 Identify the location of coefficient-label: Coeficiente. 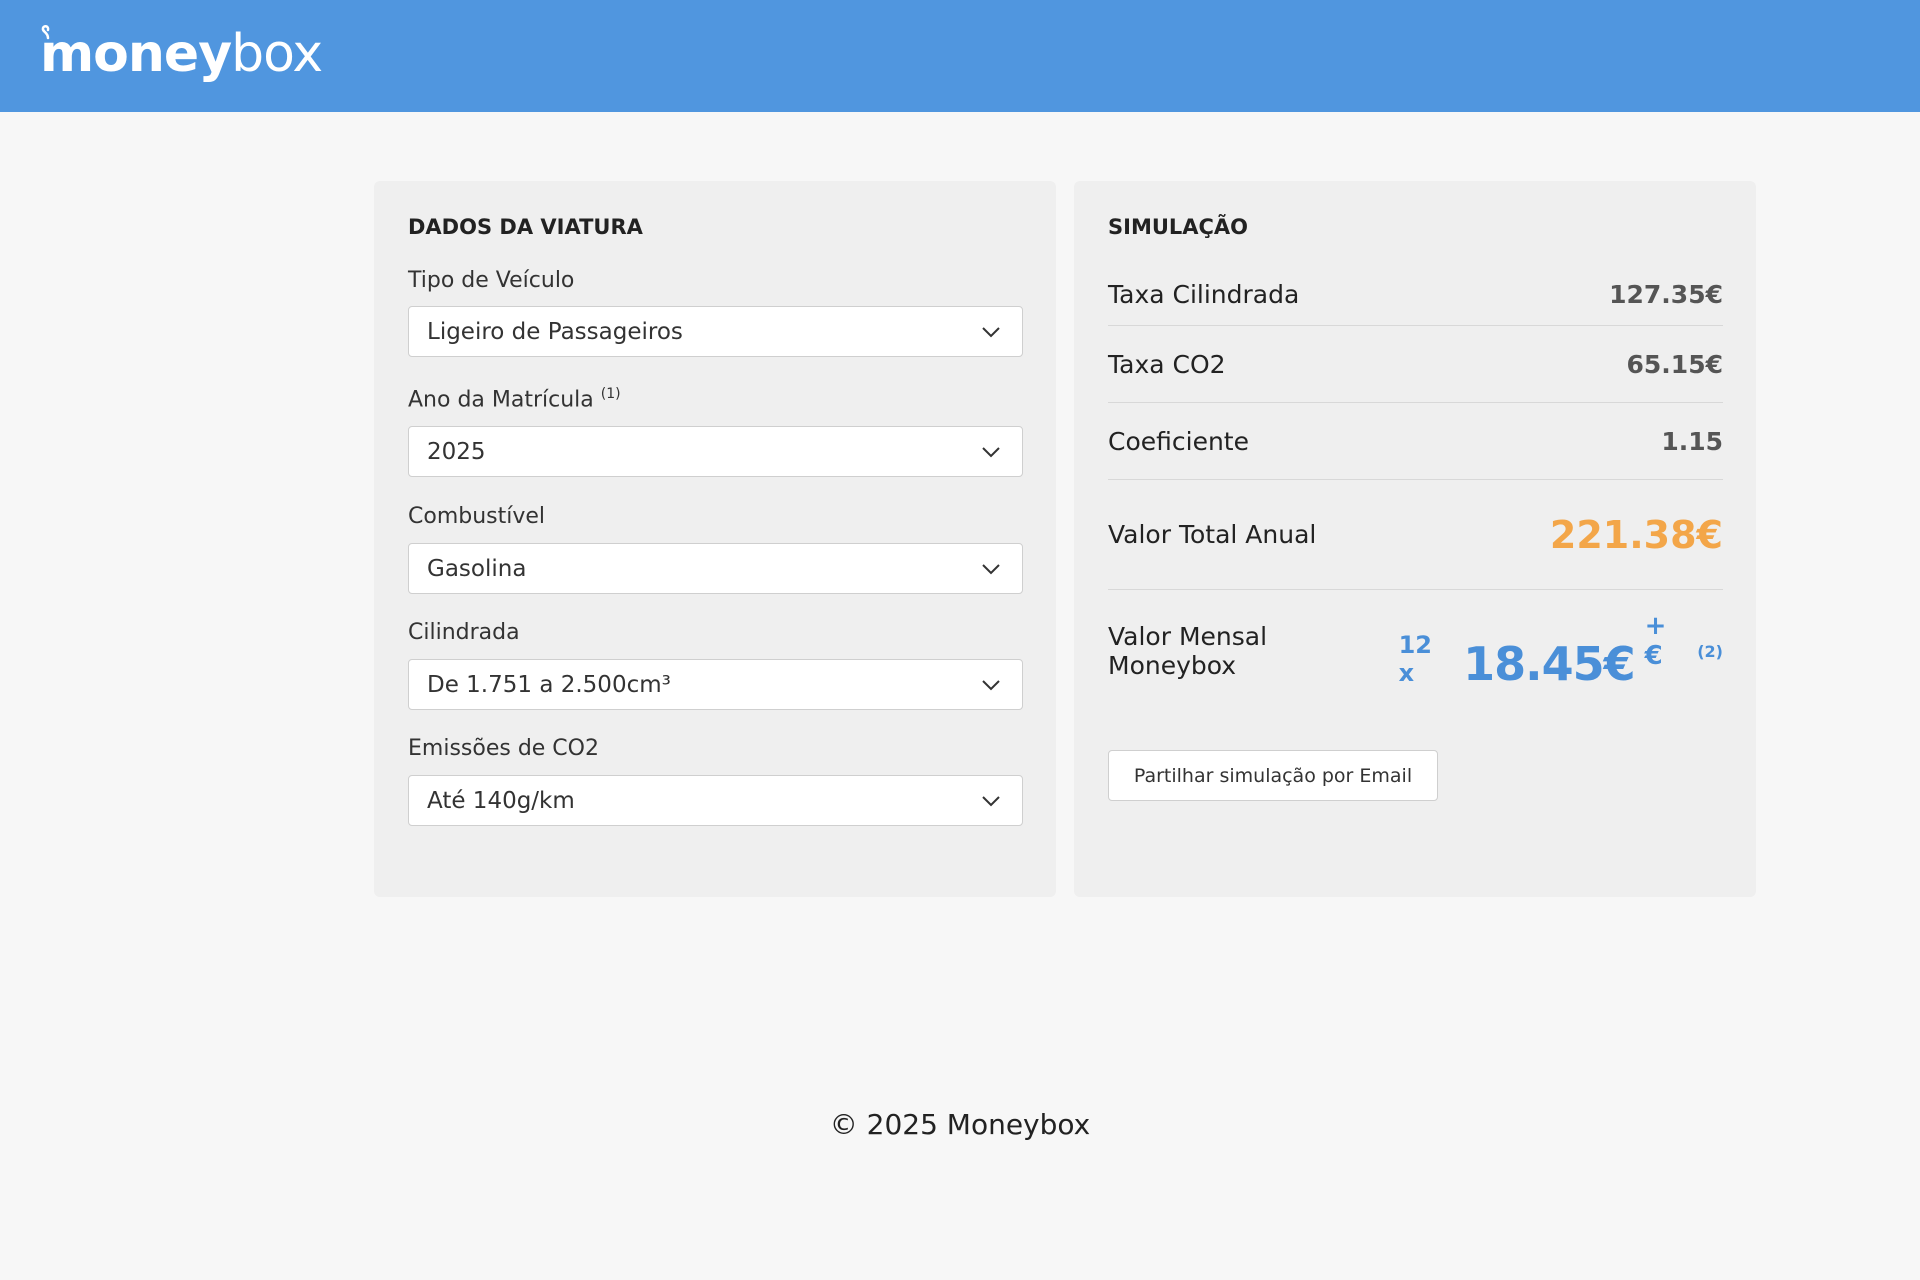
(1178, 441).